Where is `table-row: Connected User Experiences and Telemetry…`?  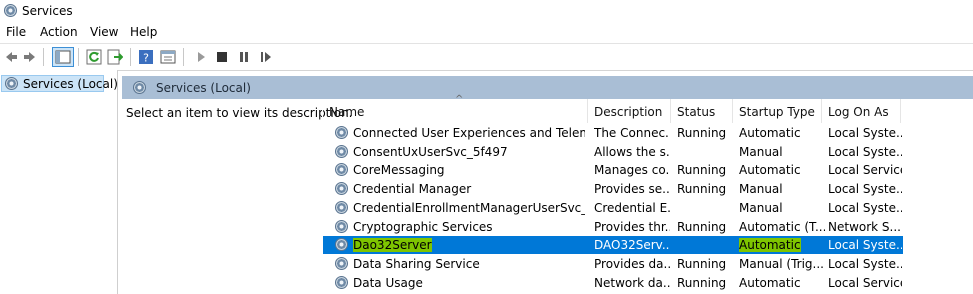
table-row: Connected User Experiences and Telemetry… is located at coordinates (613, 133).